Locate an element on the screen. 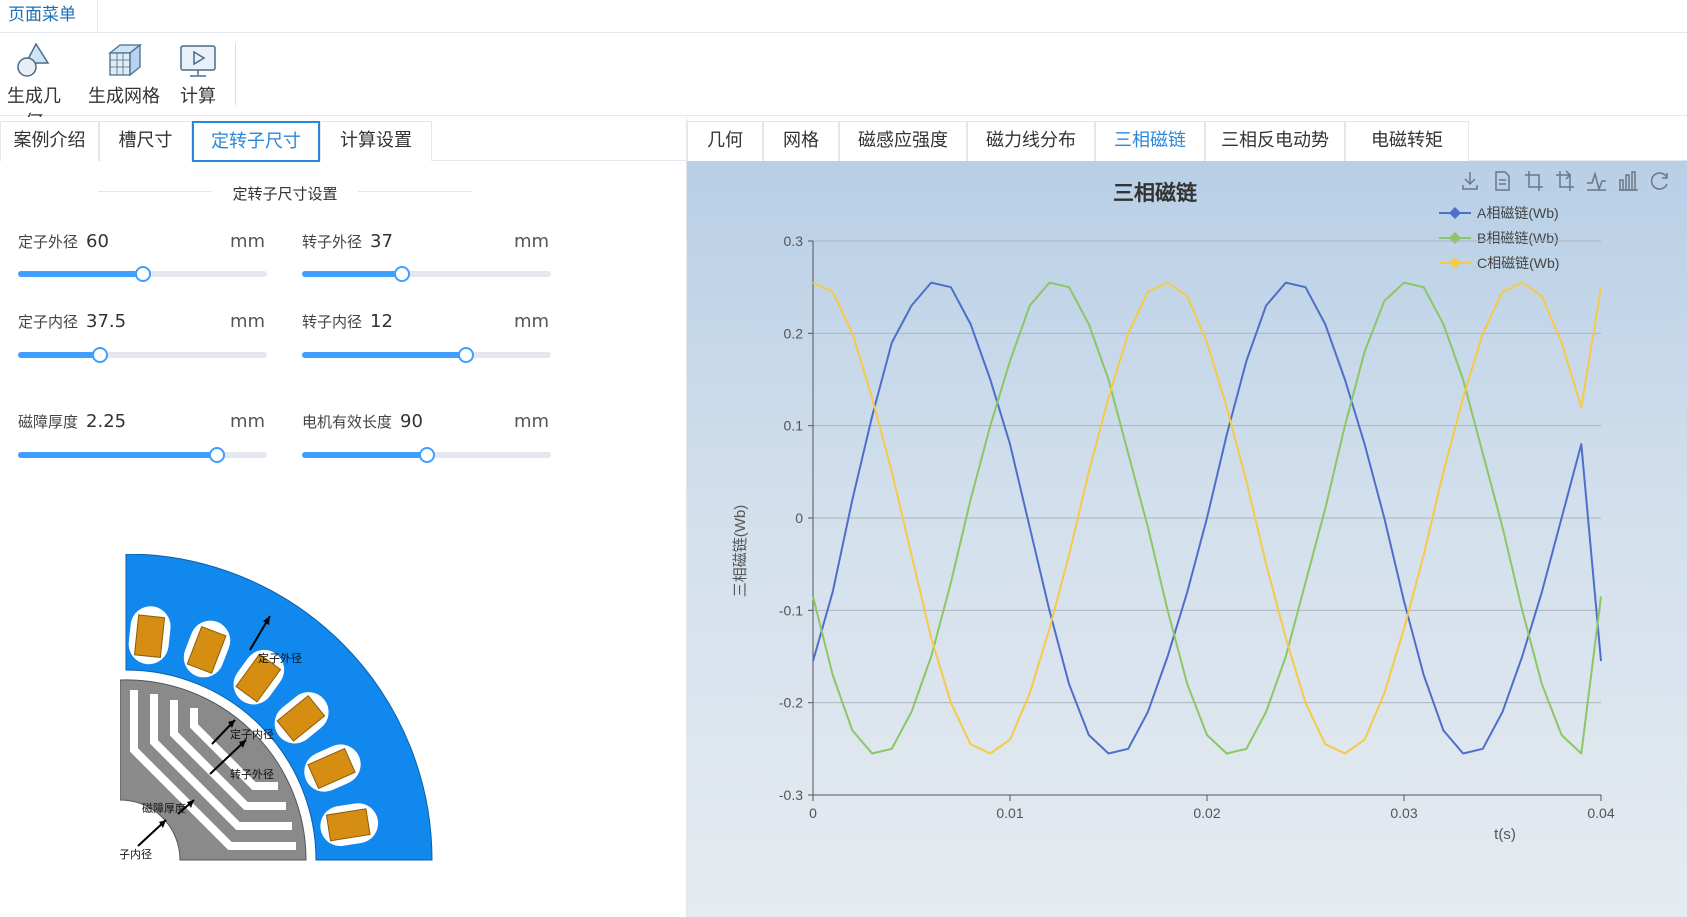 Image resolution: width=1687 pixels, height=917 pixels. motor-section-diagram: 定子外径 定子内径 转子外径 磁障厚度 转子内径 is located at coordinates (276, 707).